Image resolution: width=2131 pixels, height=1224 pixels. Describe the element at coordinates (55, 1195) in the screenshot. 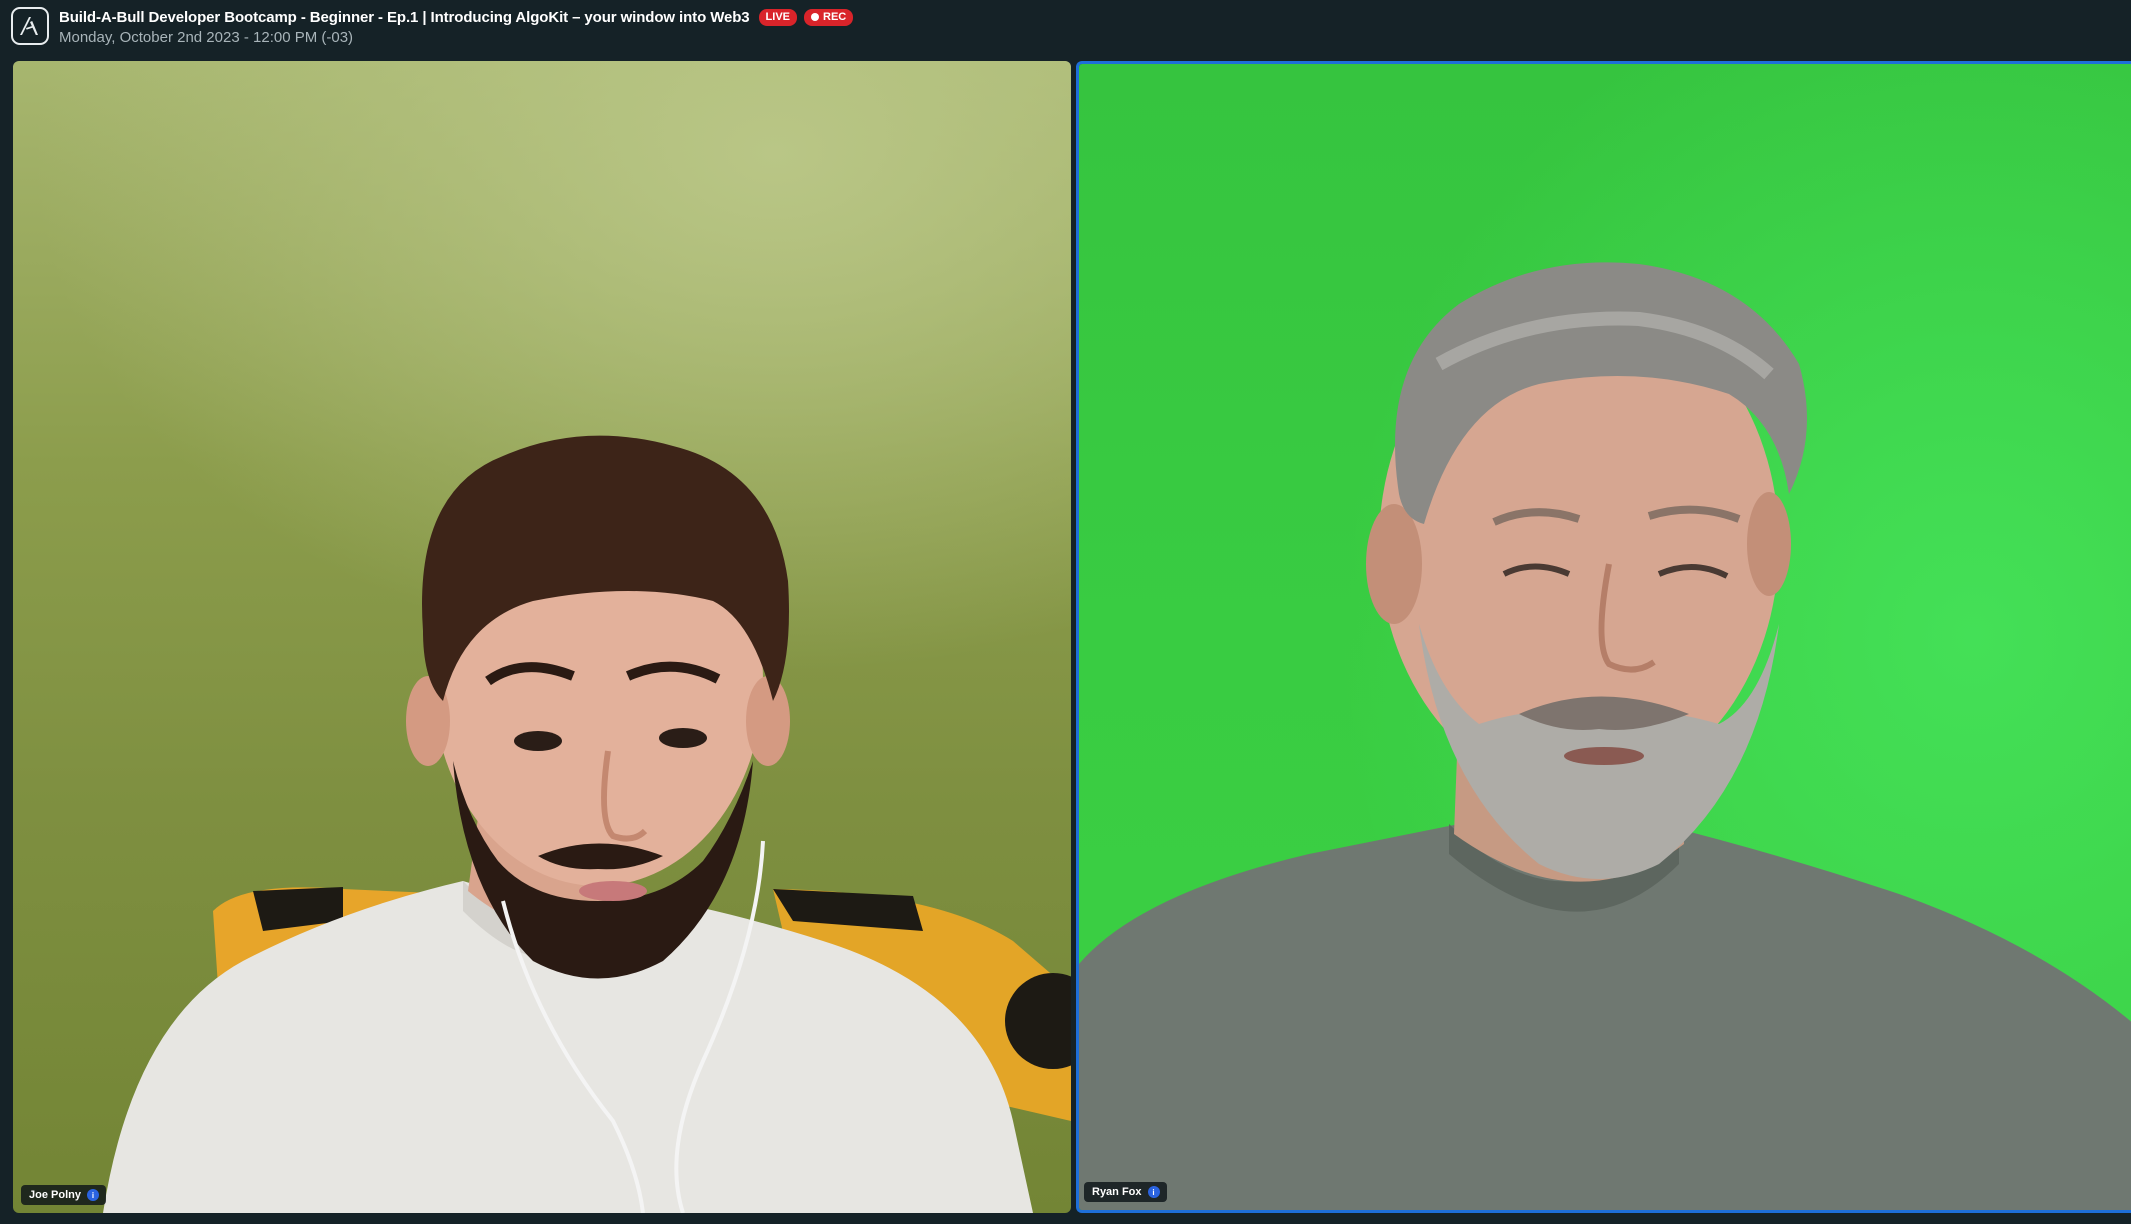

I see `participant-name: Joe Polny` at that location.